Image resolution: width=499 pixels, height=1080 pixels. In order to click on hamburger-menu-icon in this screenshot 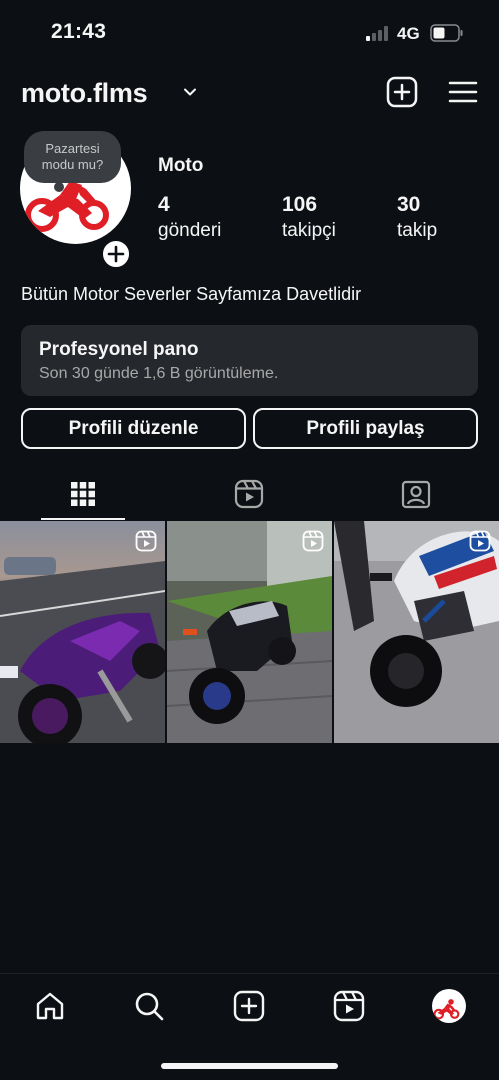, I will do `click(463, 92)`.